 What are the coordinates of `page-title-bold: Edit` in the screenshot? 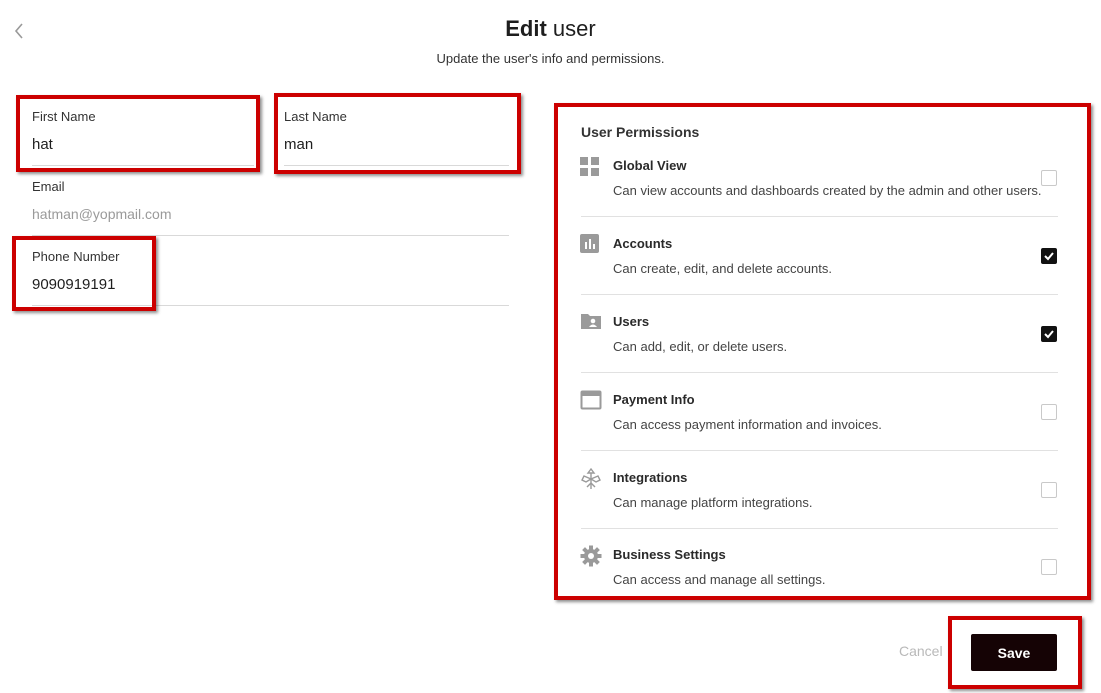 It's located at (526, 28).